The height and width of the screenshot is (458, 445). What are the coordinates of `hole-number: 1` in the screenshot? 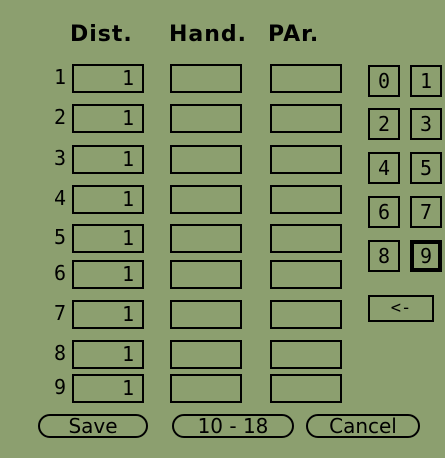 It's located at (59, 77).